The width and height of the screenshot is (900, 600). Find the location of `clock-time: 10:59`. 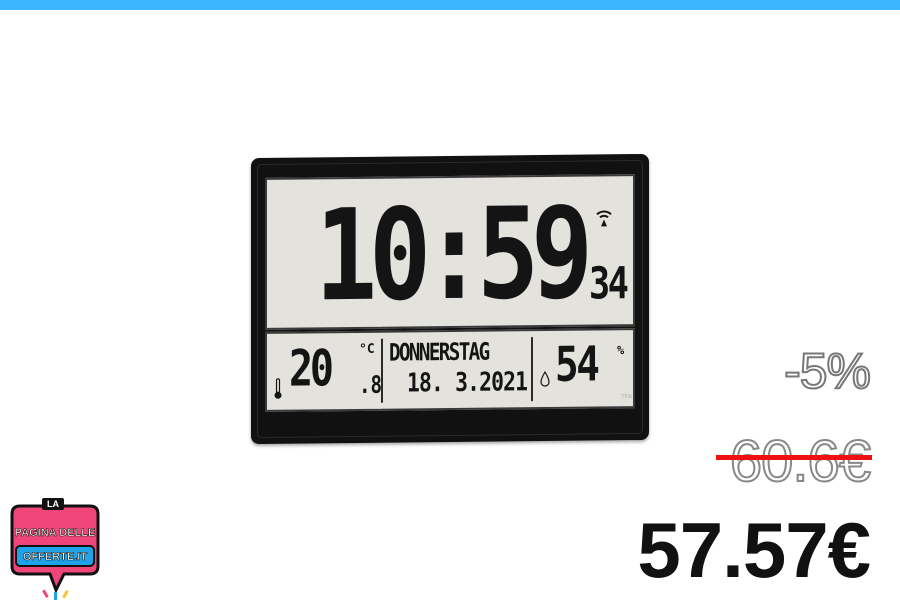

clock-time: 10:59 is located at coordinates (450, 254).